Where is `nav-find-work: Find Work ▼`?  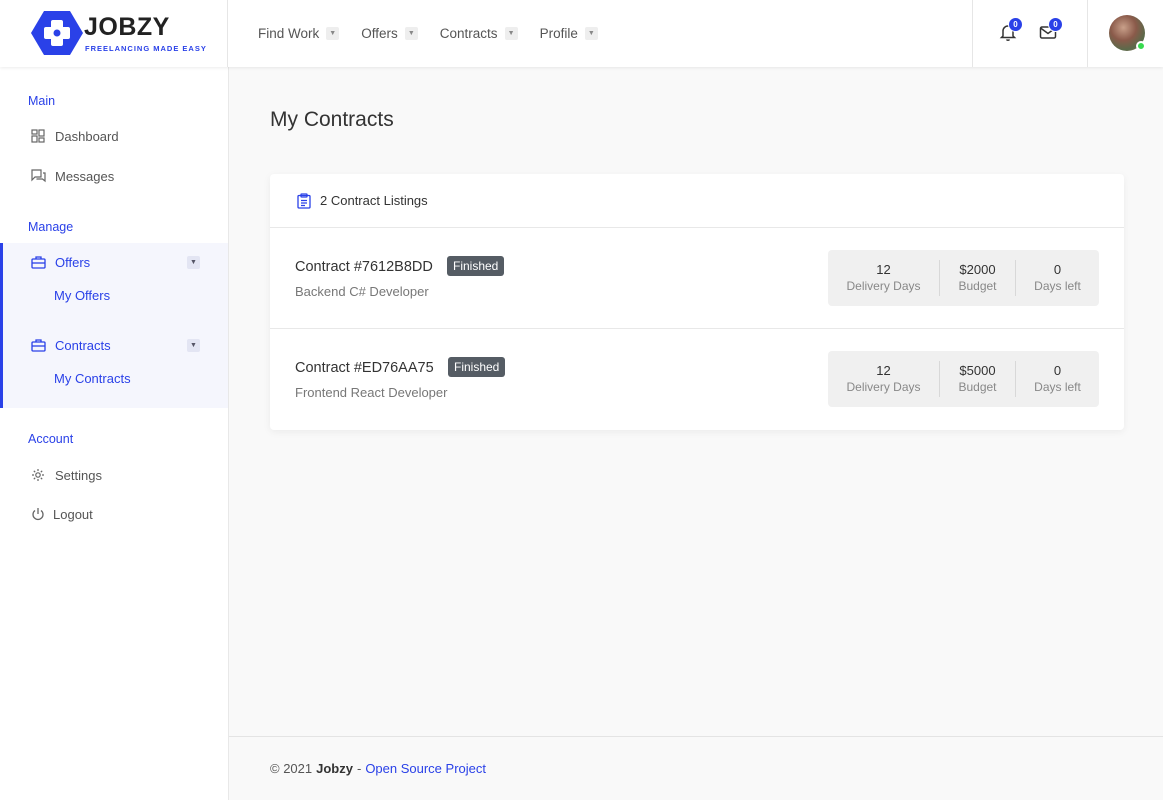 nav-find-work: Find Work ▼ is located at coordinates (299, 33).